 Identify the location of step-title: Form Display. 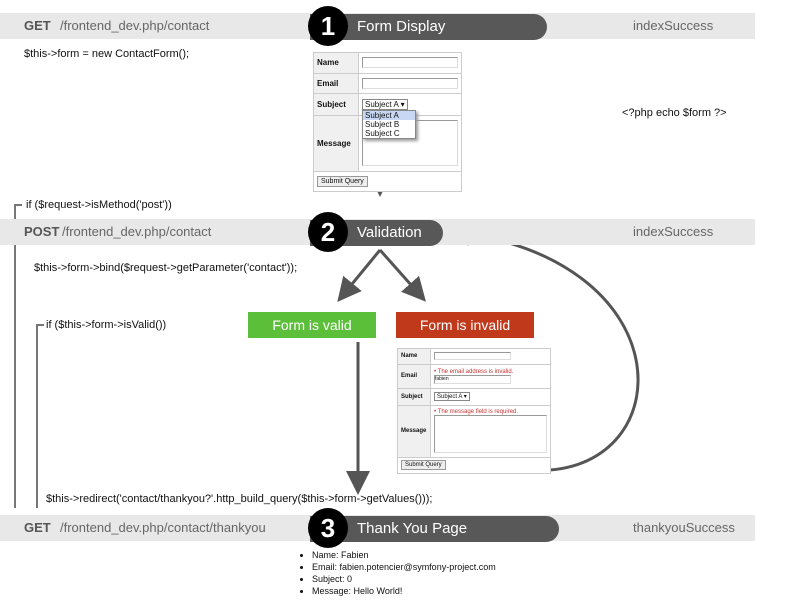
(401, 26).